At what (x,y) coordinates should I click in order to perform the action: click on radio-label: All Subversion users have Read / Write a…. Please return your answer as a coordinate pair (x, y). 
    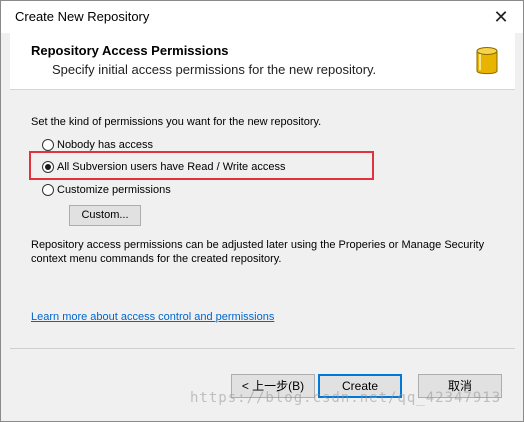
    Looking at the image, I should click on (171, 167).